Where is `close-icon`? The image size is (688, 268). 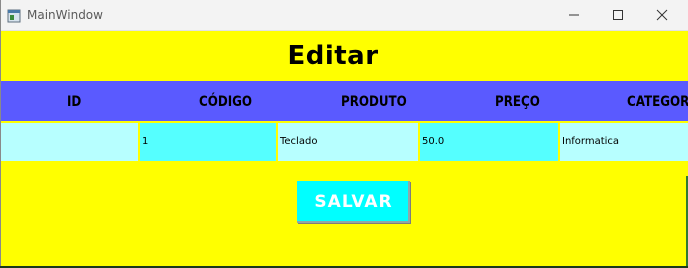
close-icon is located at coordinates (662, 15).